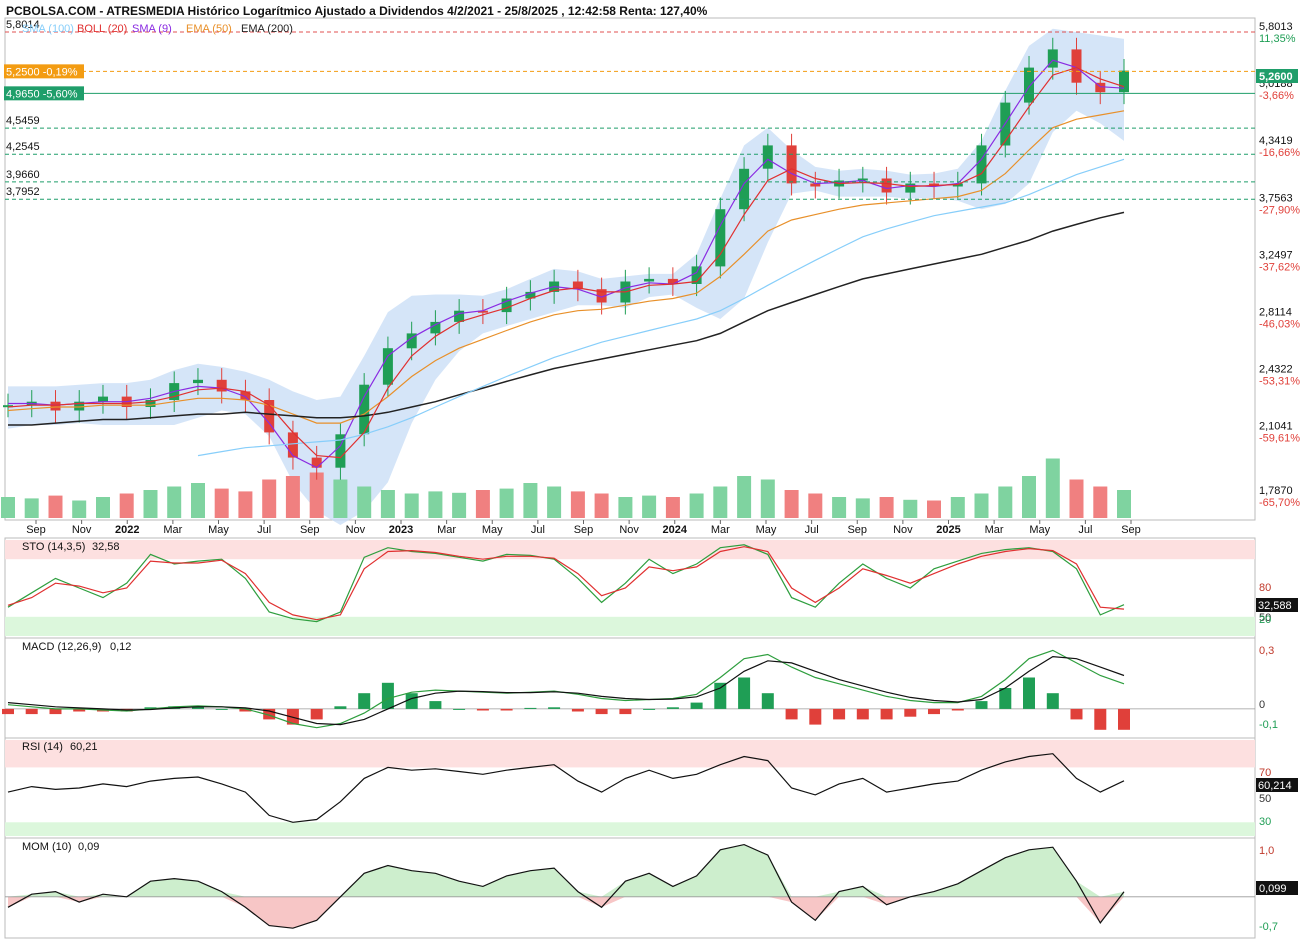 The image size is (1310, 947). I want to click on legend-sma100: SMA (100), so click(48, 29).